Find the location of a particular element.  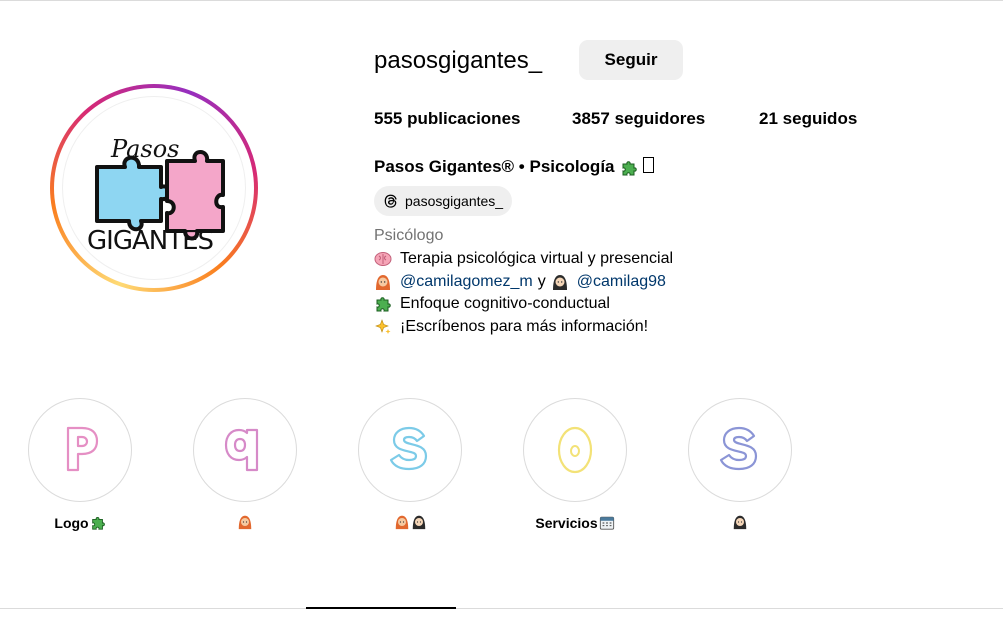

top-divider is located at coordinates (501, 0).